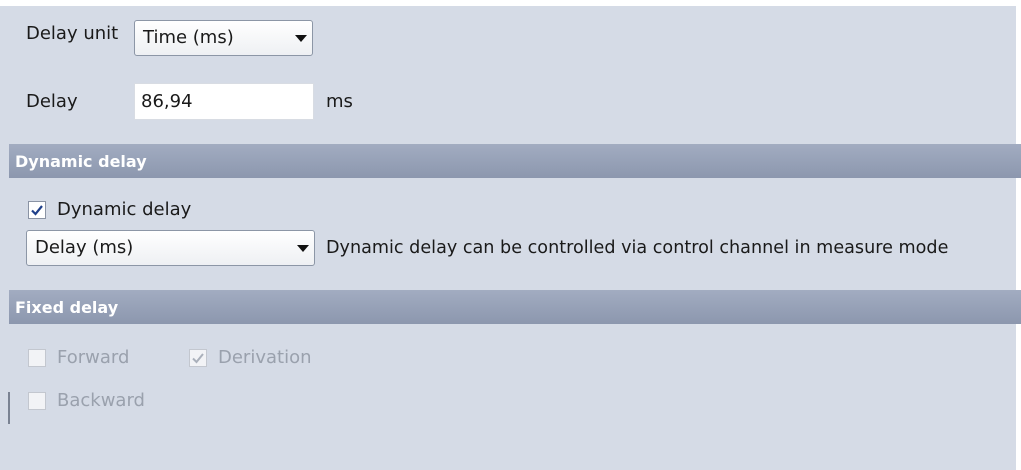 This screenshot has height=470, width=1021. I want to click on delay-unit-dropdown: Time (ms), so click(223, 38).